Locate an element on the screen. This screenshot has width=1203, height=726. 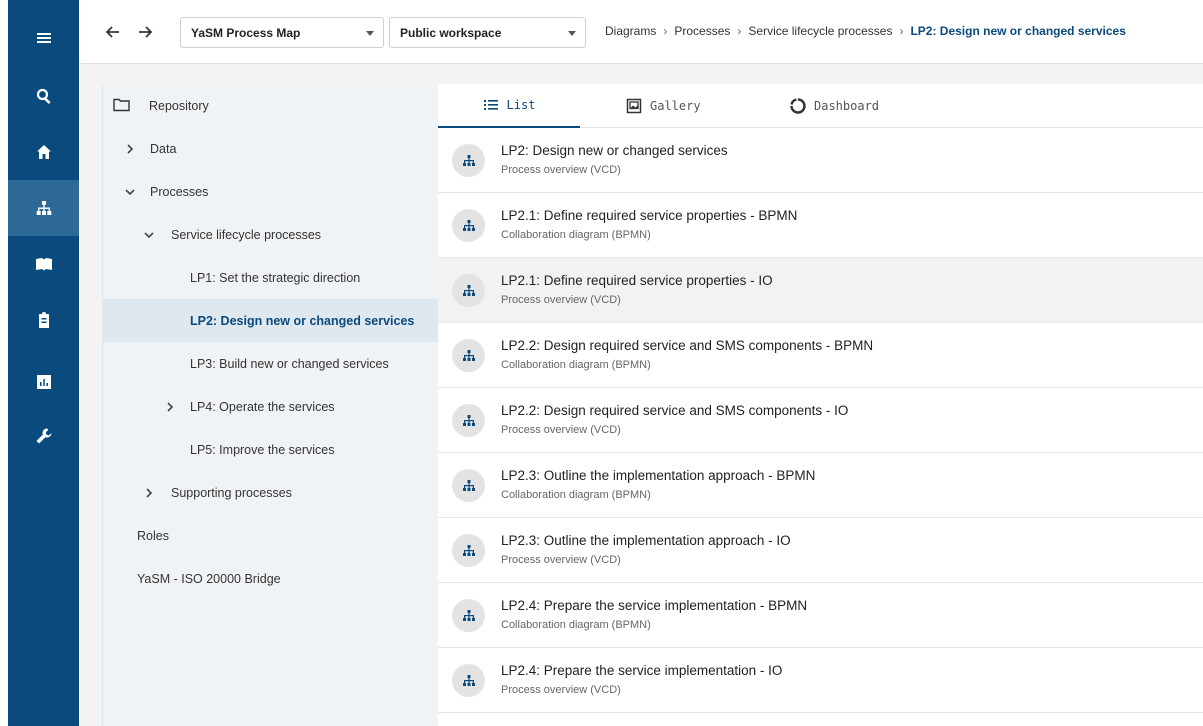
book-icon is located at coordinates (43, 264).